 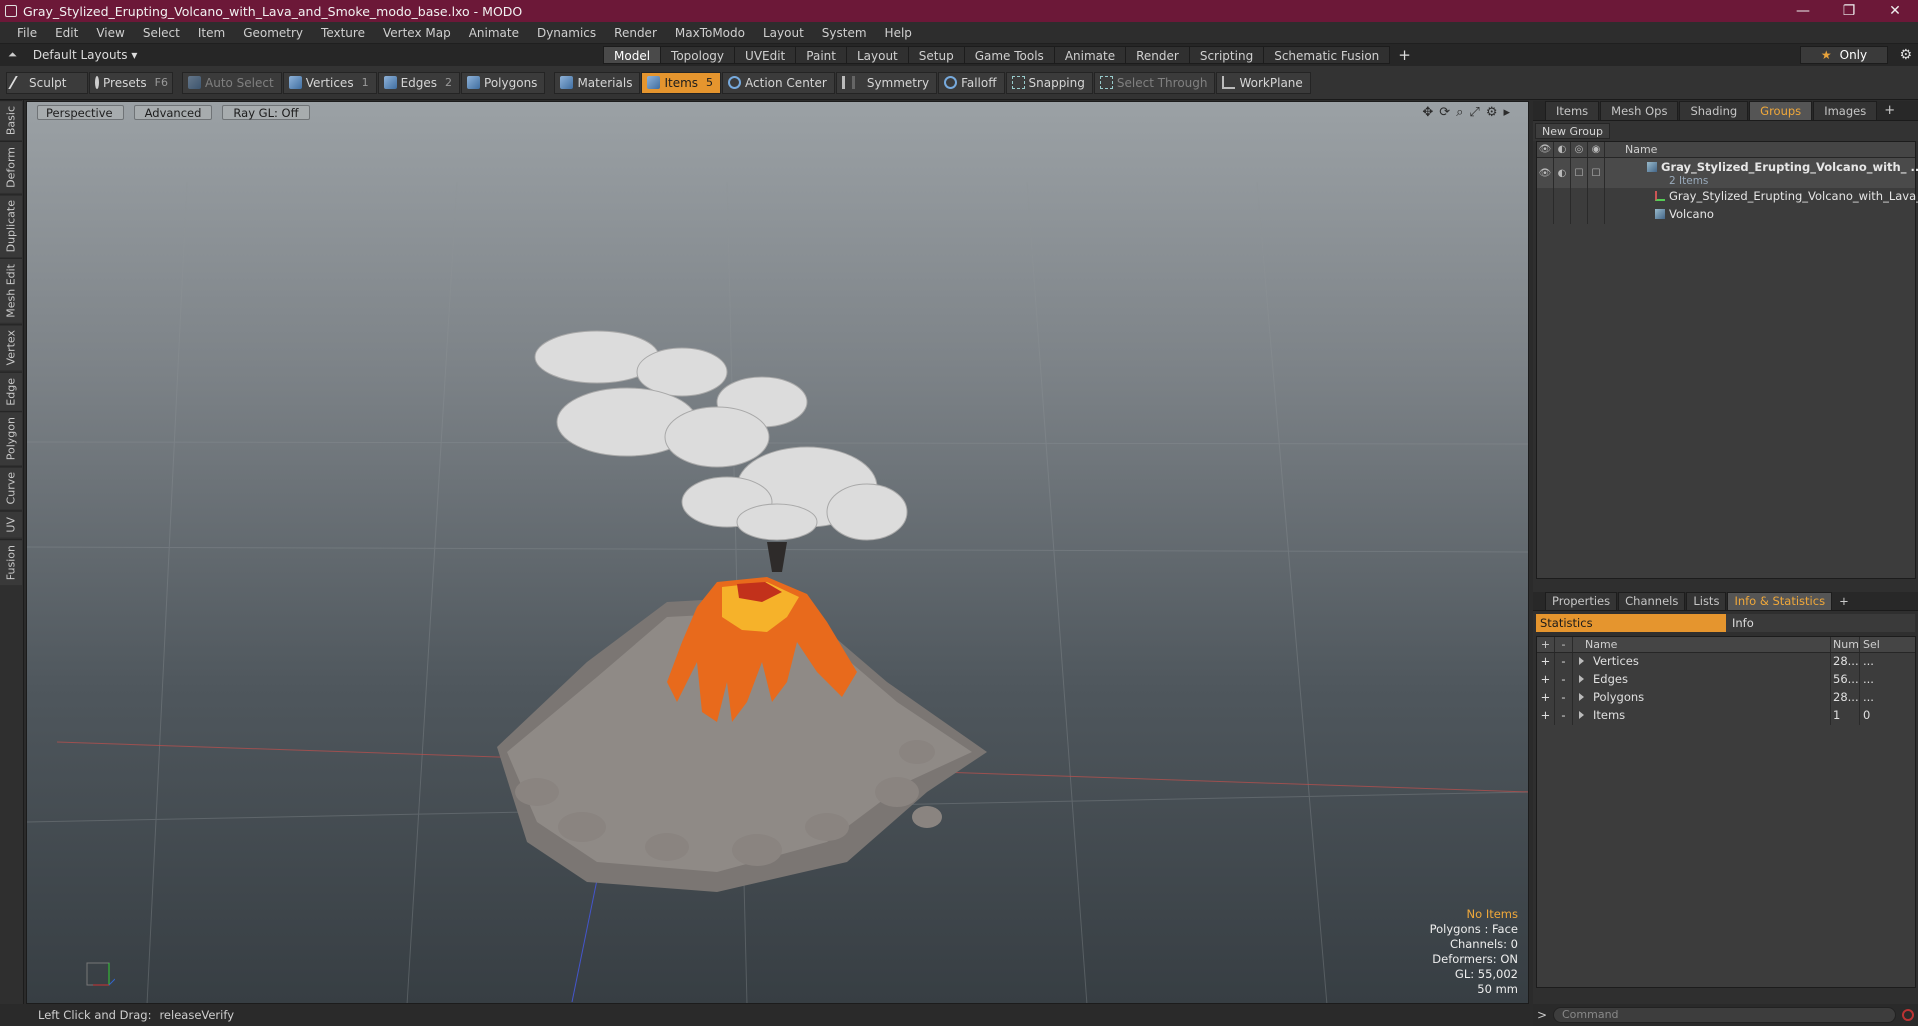 I want to click on tab-items: Items, so click(x=1572, y=110).